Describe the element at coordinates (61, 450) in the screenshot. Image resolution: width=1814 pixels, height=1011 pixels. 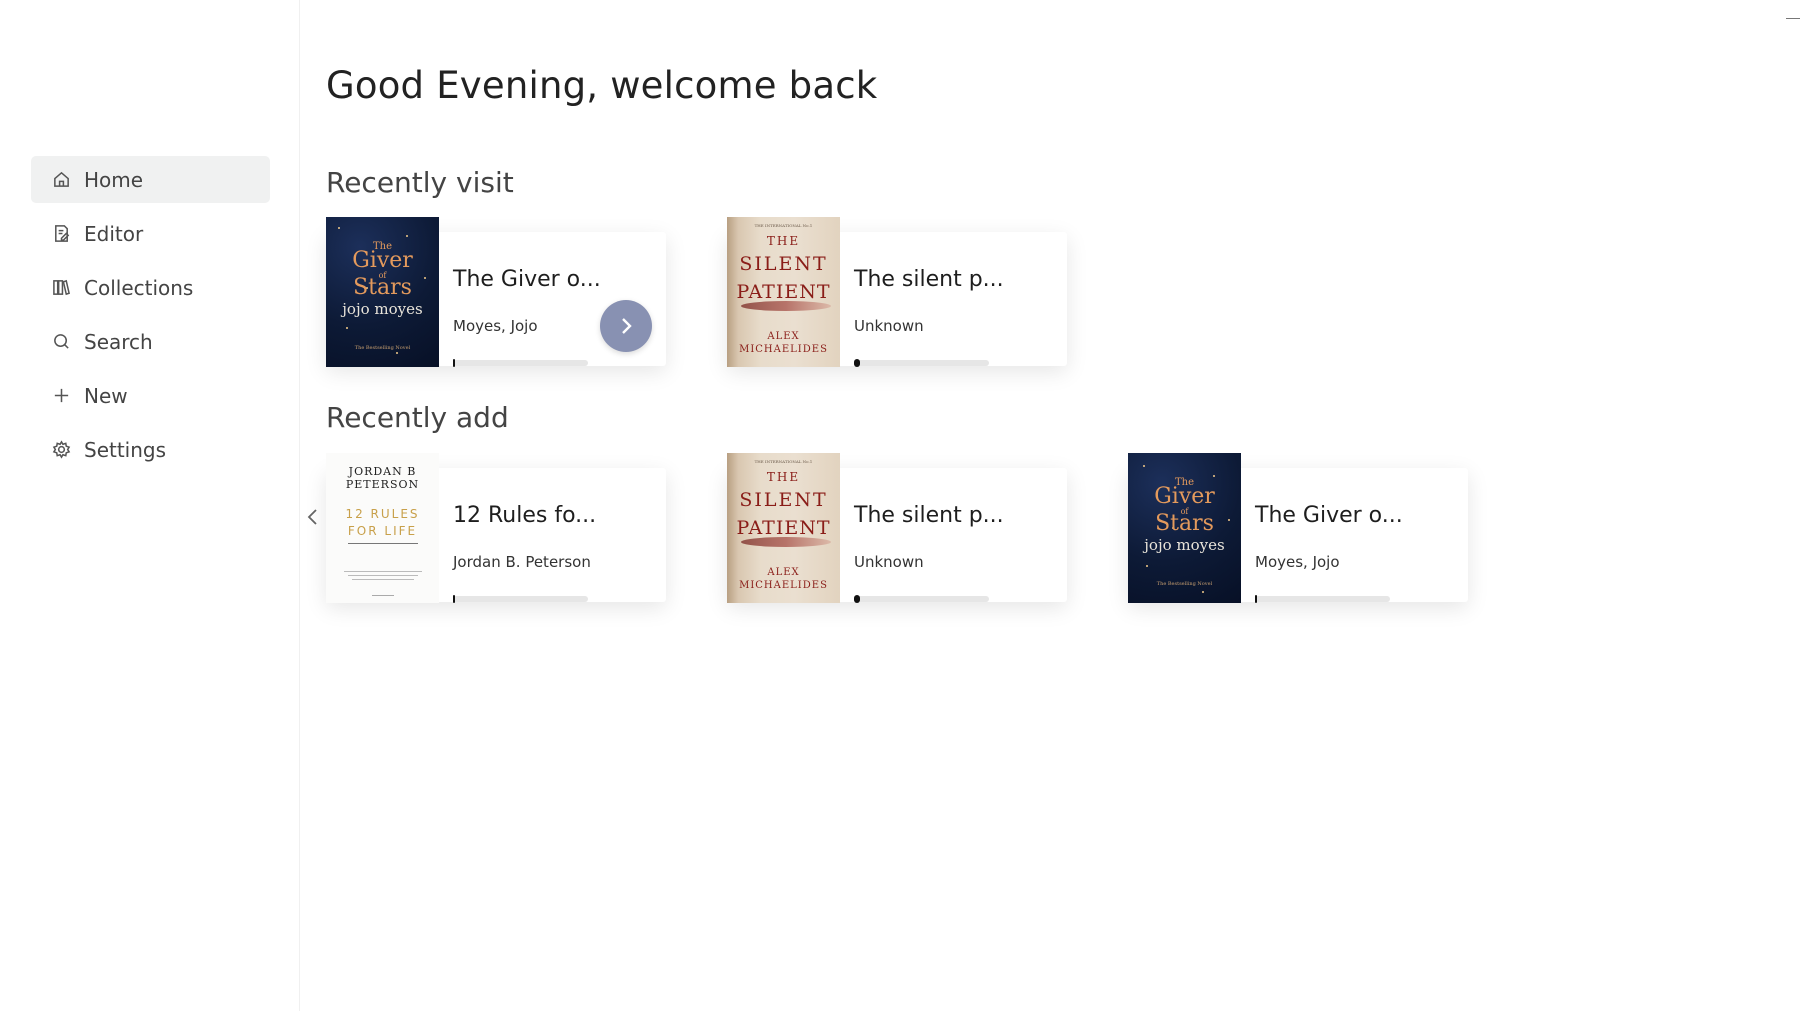
I see `gear-icon` at that location.